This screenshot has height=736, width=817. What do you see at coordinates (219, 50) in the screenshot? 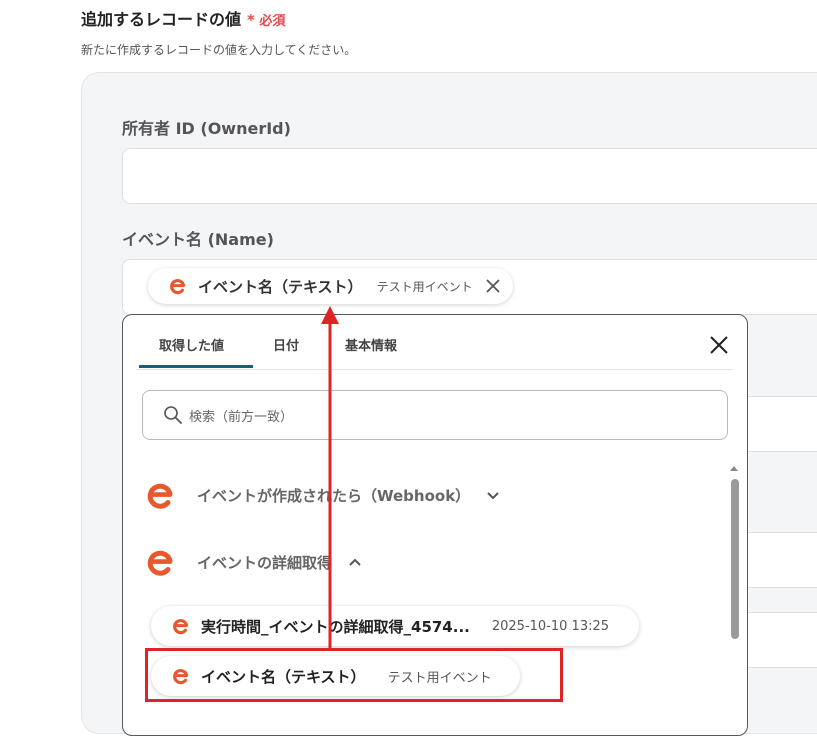
I see `section-subtitle: 新たに作成するレコードの値を入力してください。` at bounding box center [219, 50].